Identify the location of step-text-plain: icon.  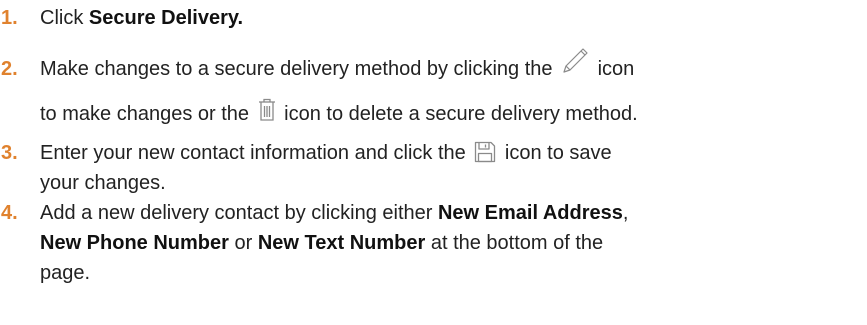
(613, 69).